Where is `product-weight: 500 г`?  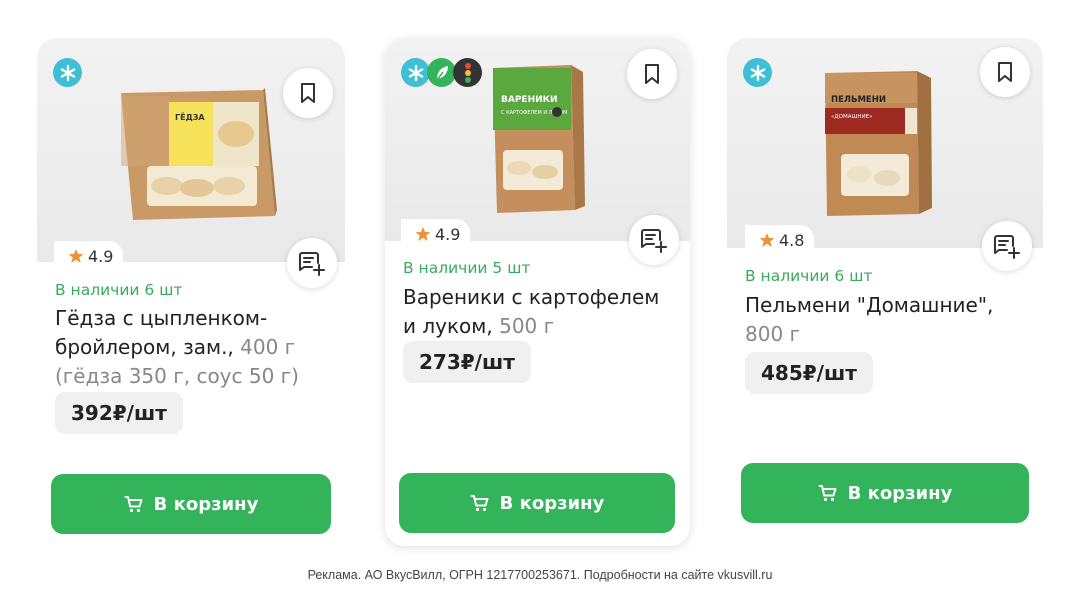
product-weight: 500 г is located at coordinates (527, 326).